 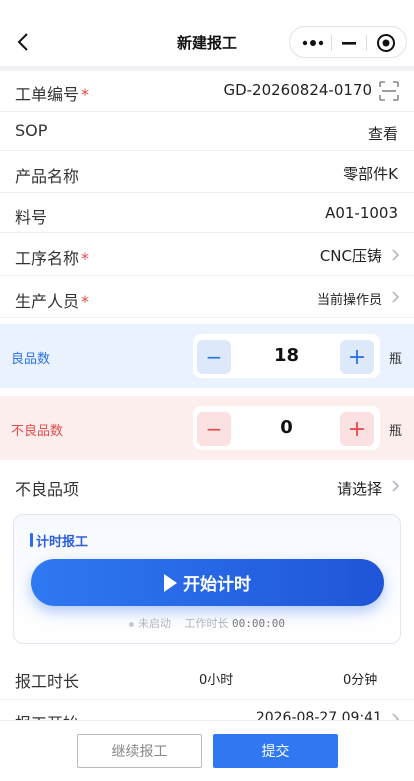 I want to click on sop-row: SOP 查看, so click(x=207, y=131).